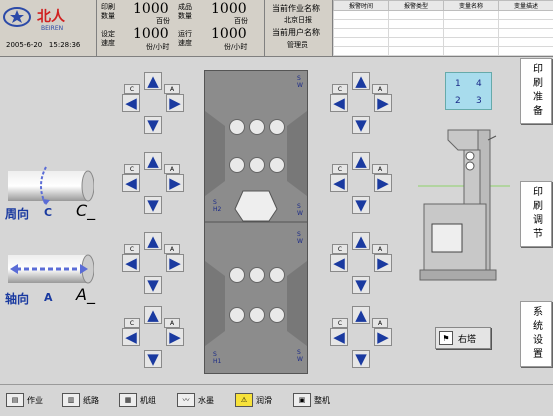  What do you see at coordinates (15, 400) in the screenshot?
I see `job-icon: ▤` at bounding box center [15, 400].